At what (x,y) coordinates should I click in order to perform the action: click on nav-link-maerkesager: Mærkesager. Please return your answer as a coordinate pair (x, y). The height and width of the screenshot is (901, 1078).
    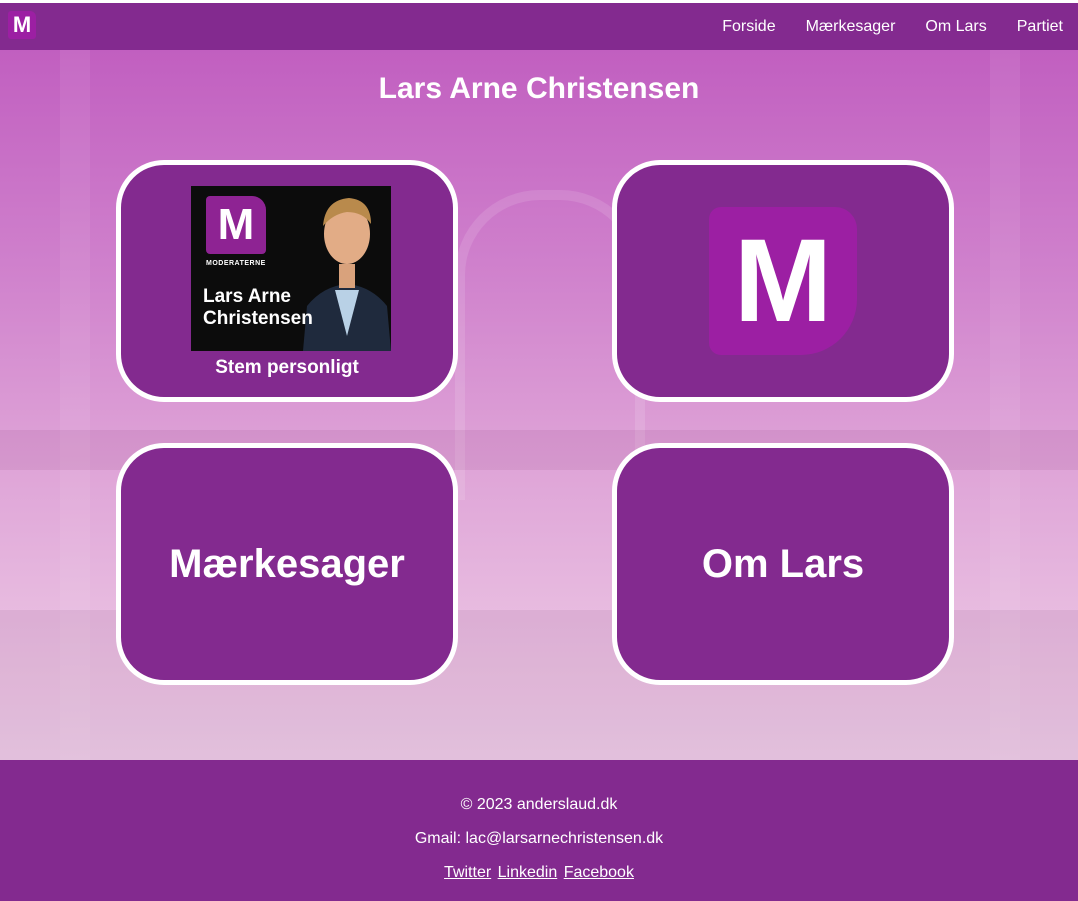
    Looking at the image, I should click on (851, 27).